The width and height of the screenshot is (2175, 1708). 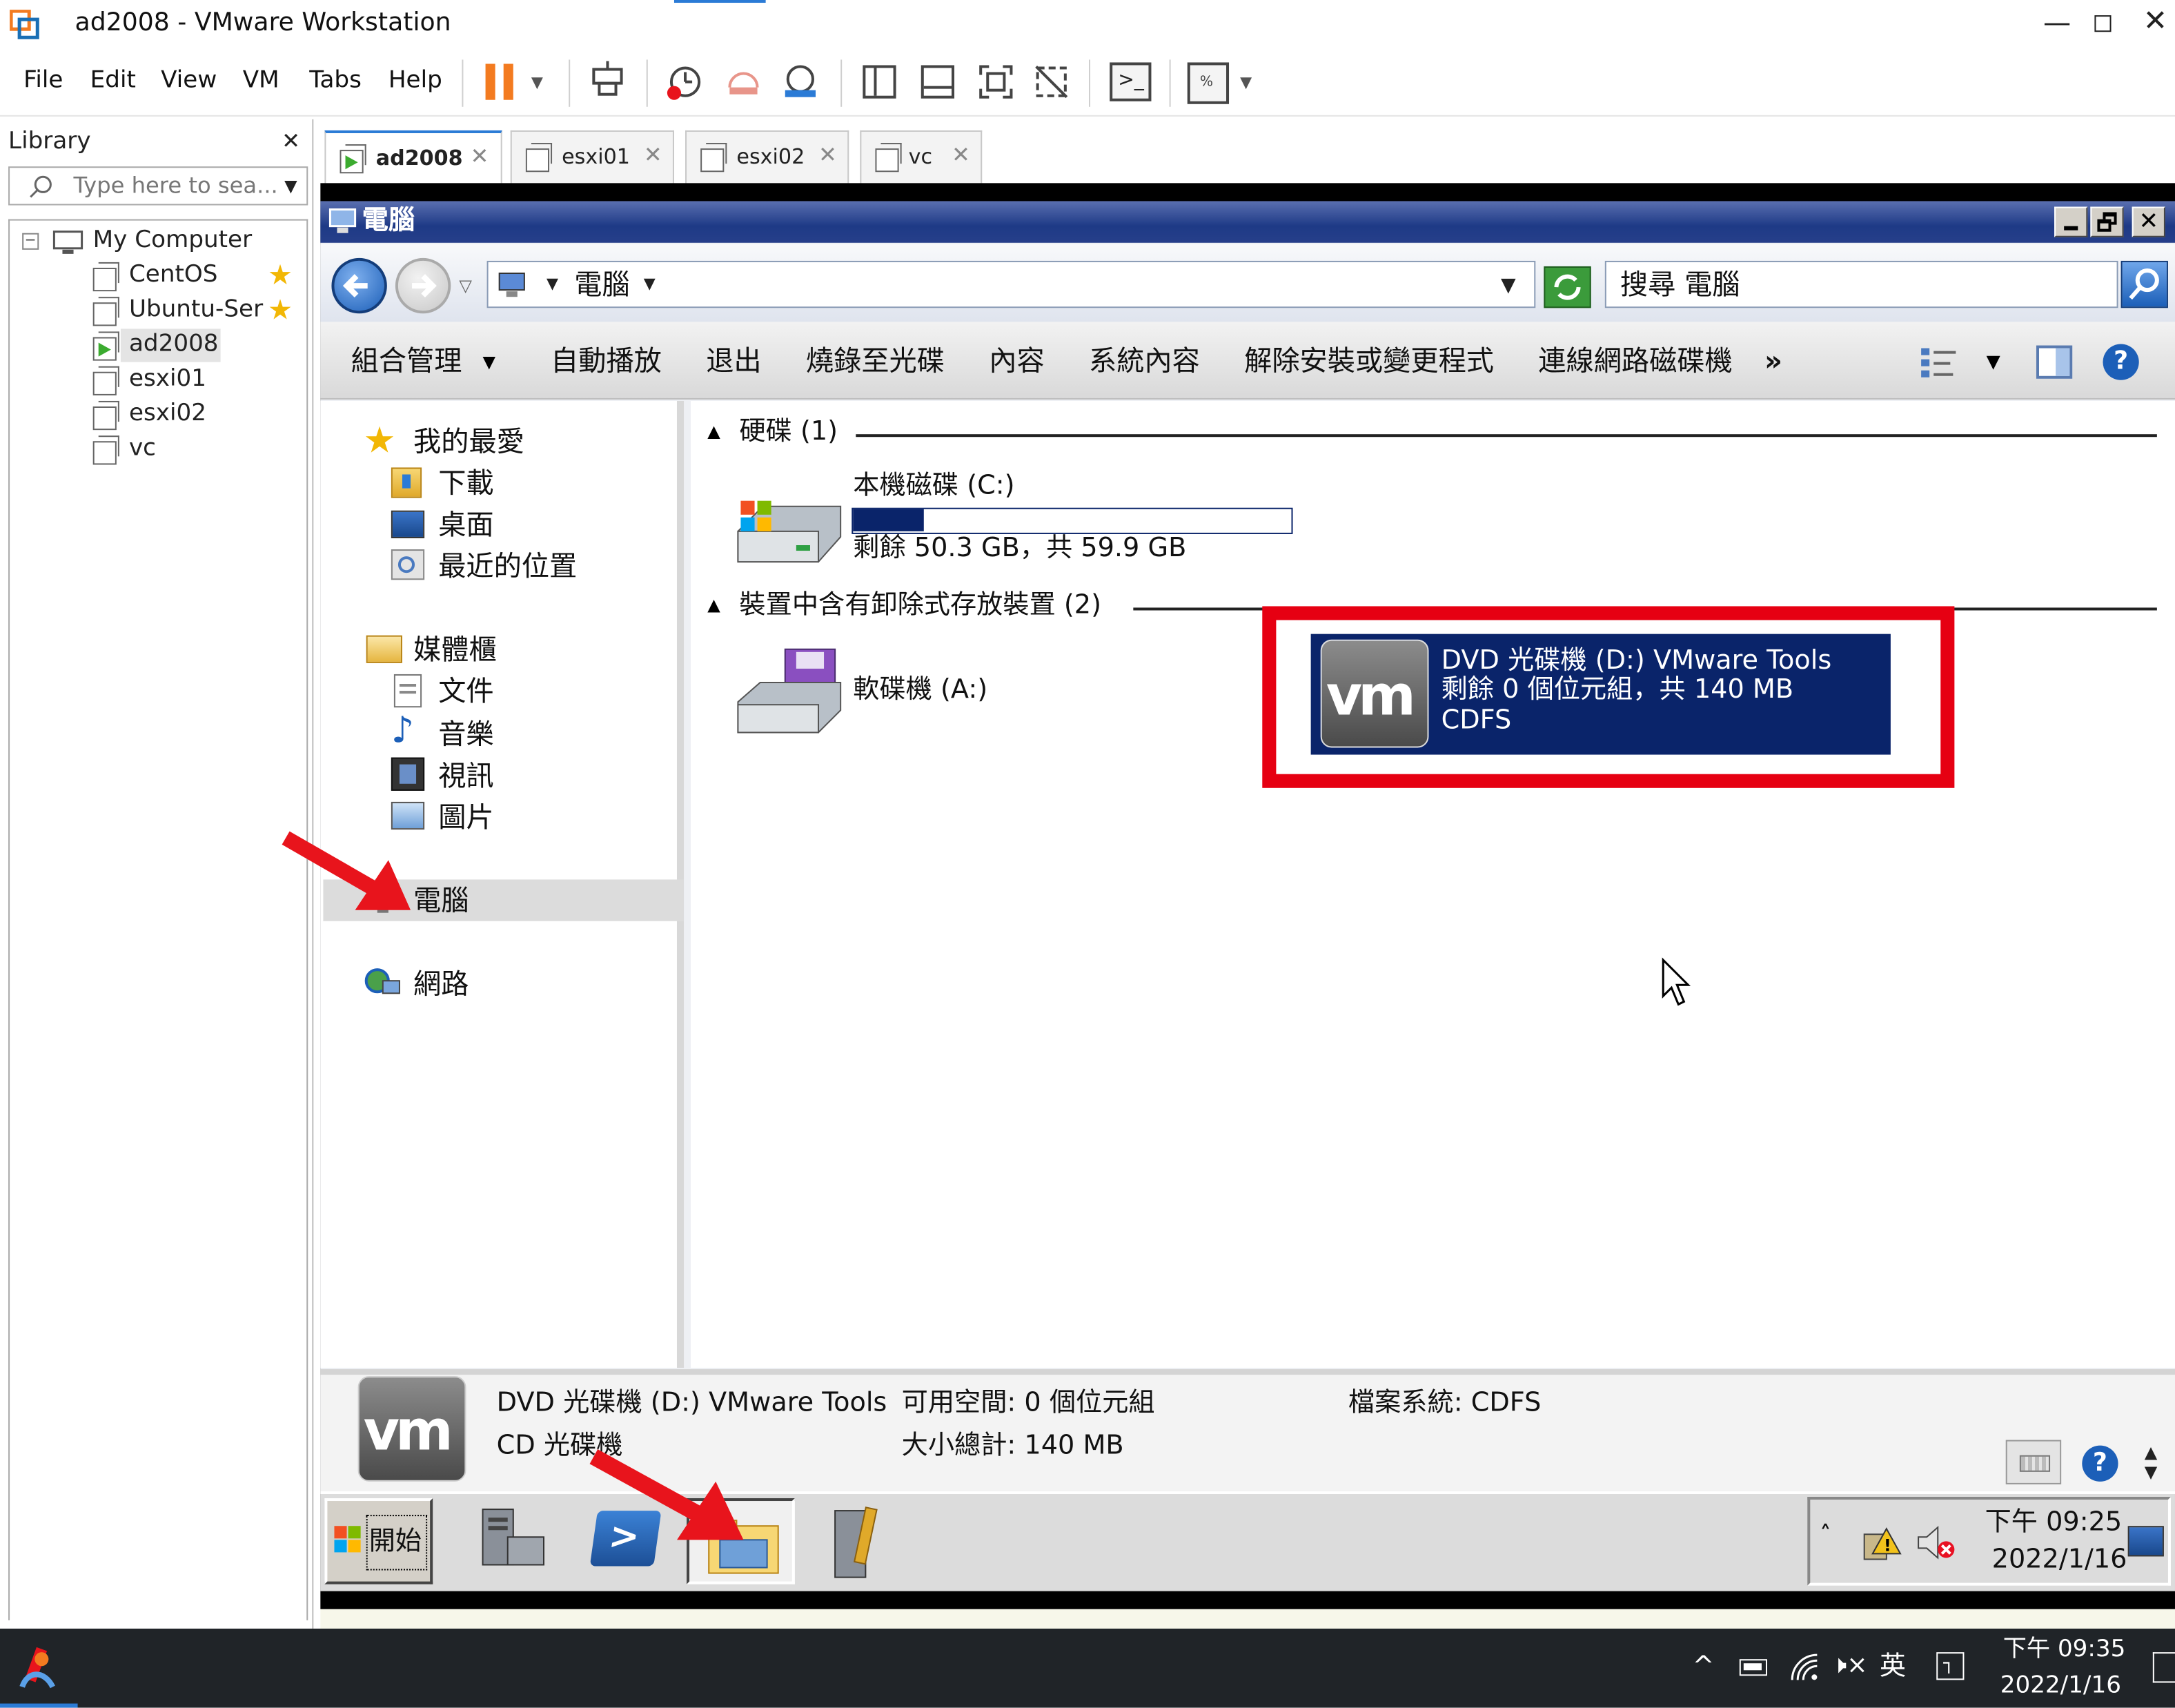 I want to click on cmd-system-properties: 系統內容, so click(x=1144, y=361).